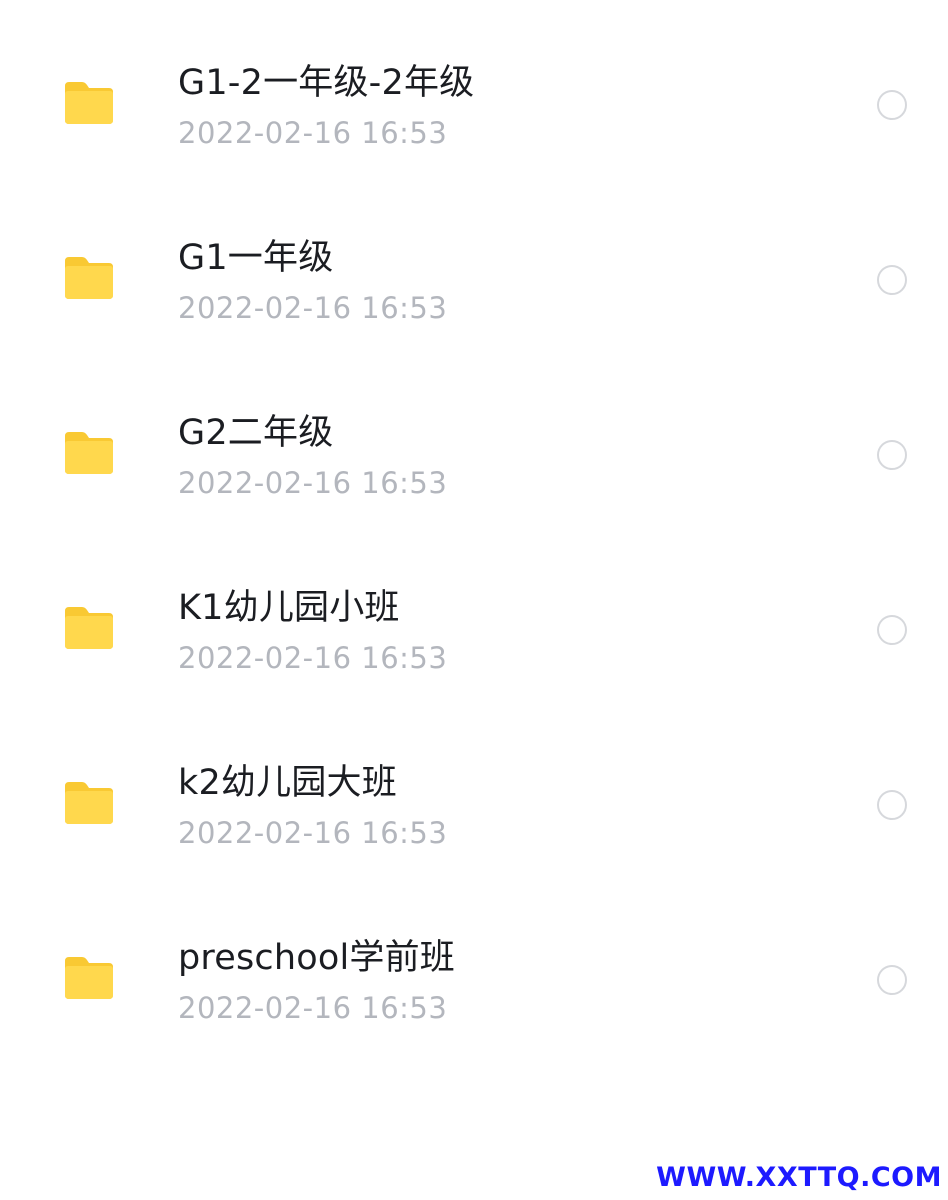  What do you see at coordinates (474, 804) in the screenshot?
I see `list-item: k2幼儿园大班 2022-02-16 16:53` at bounding box center [474, 804].